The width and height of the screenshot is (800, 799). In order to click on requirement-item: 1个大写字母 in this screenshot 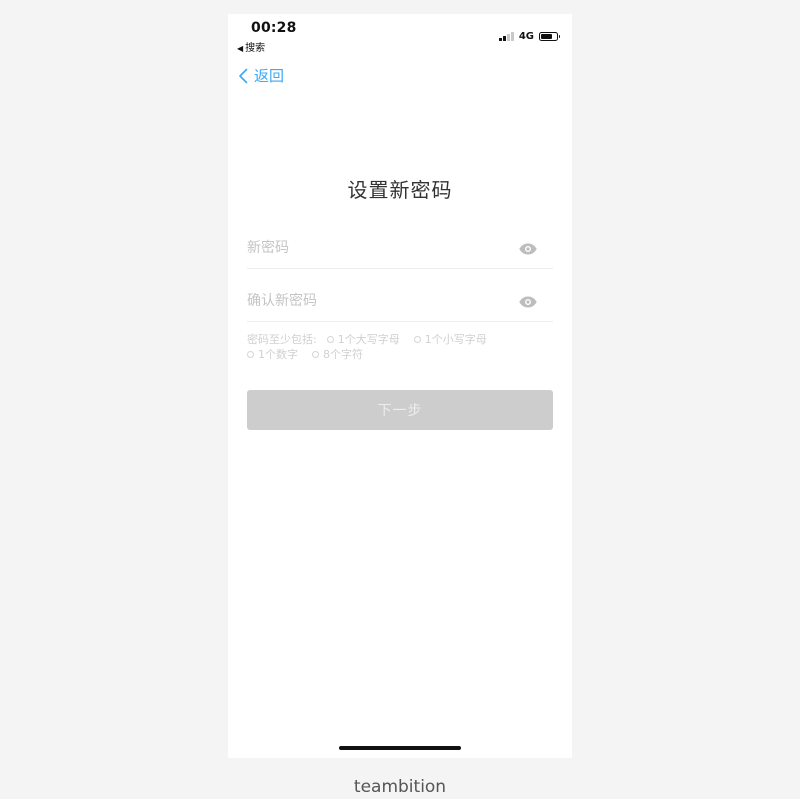, I will do `click(363, 339)`.